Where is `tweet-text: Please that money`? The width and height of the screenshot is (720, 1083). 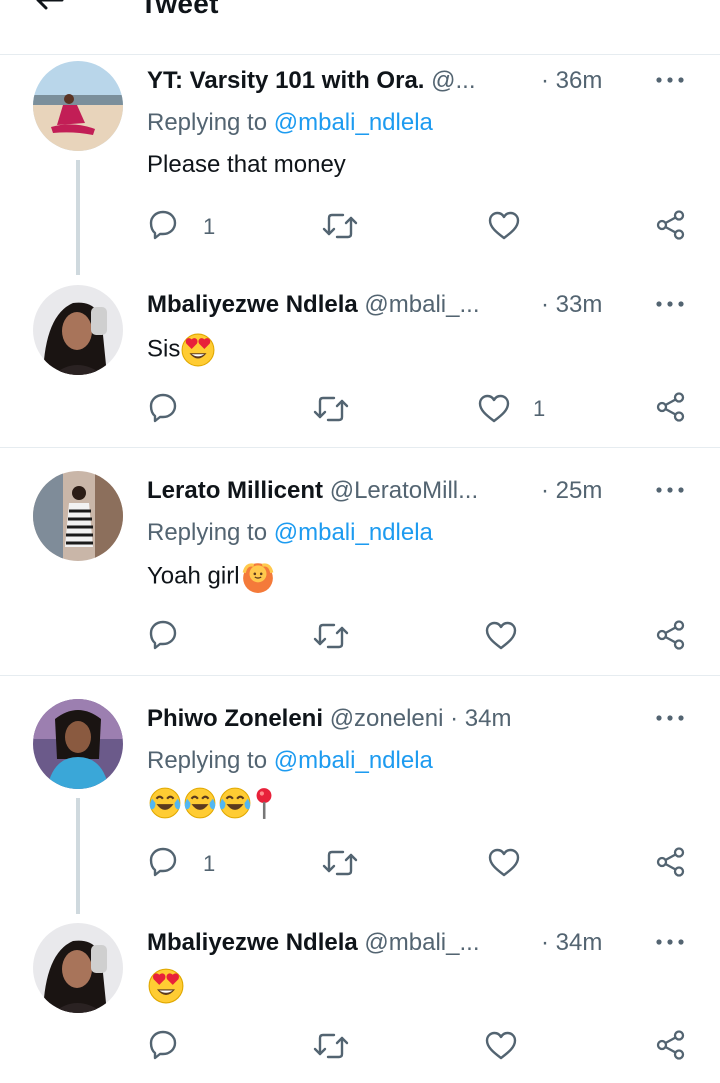 tweet-text: Please that money is located at coordinates (246, 164).